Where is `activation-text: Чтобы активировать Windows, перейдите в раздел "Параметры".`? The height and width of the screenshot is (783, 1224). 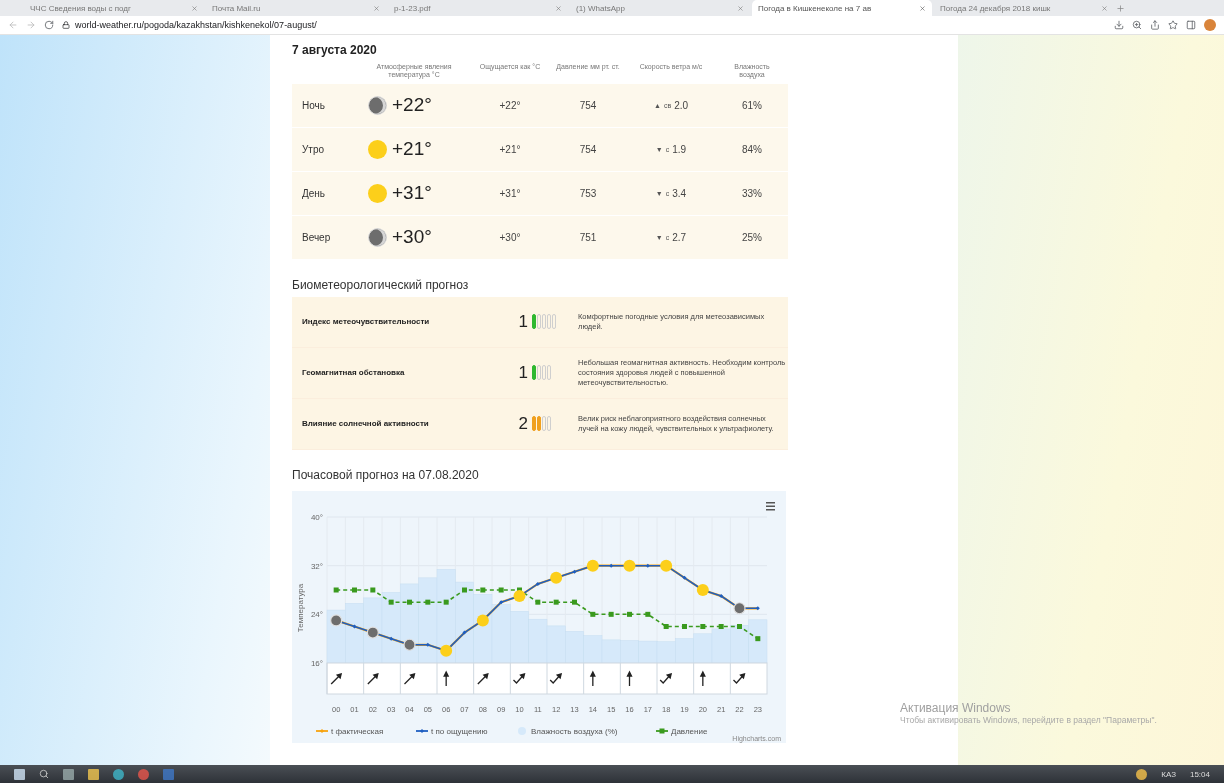
activation-text: Чтобы активировать Windows, перейдите в раздел "Параметры". is located at coordinates (1029, 720).